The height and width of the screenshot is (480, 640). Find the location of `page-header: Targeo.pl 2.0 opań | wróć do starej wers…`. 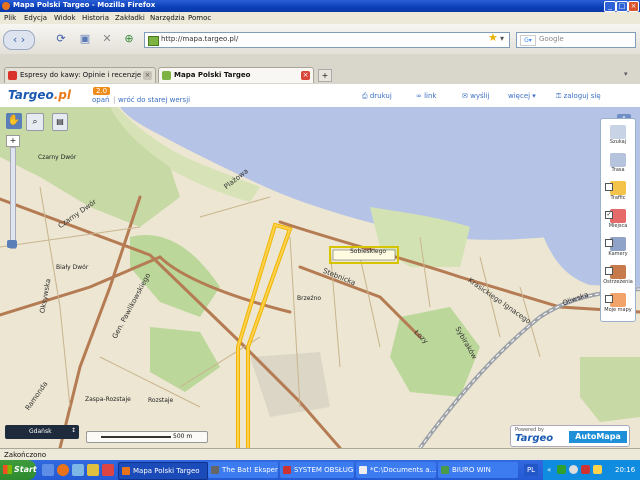

page-header: Targeo.pl 2.0 opań | wróć do starej wers… is located at coordinates (320, 95).